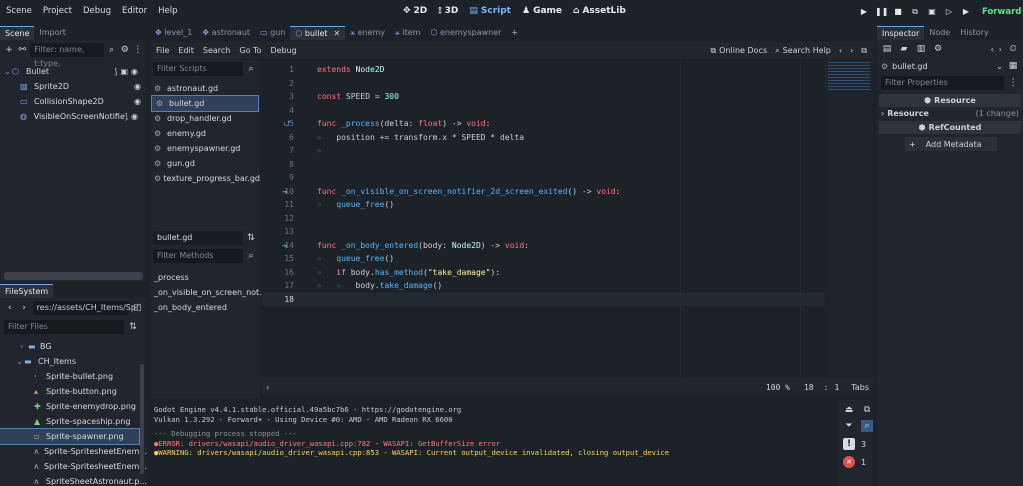  What do you see at coordinates (1000, 49) in the screenshot?
I see `history-forward-icon: ›` at bounding box center [1000, 49].